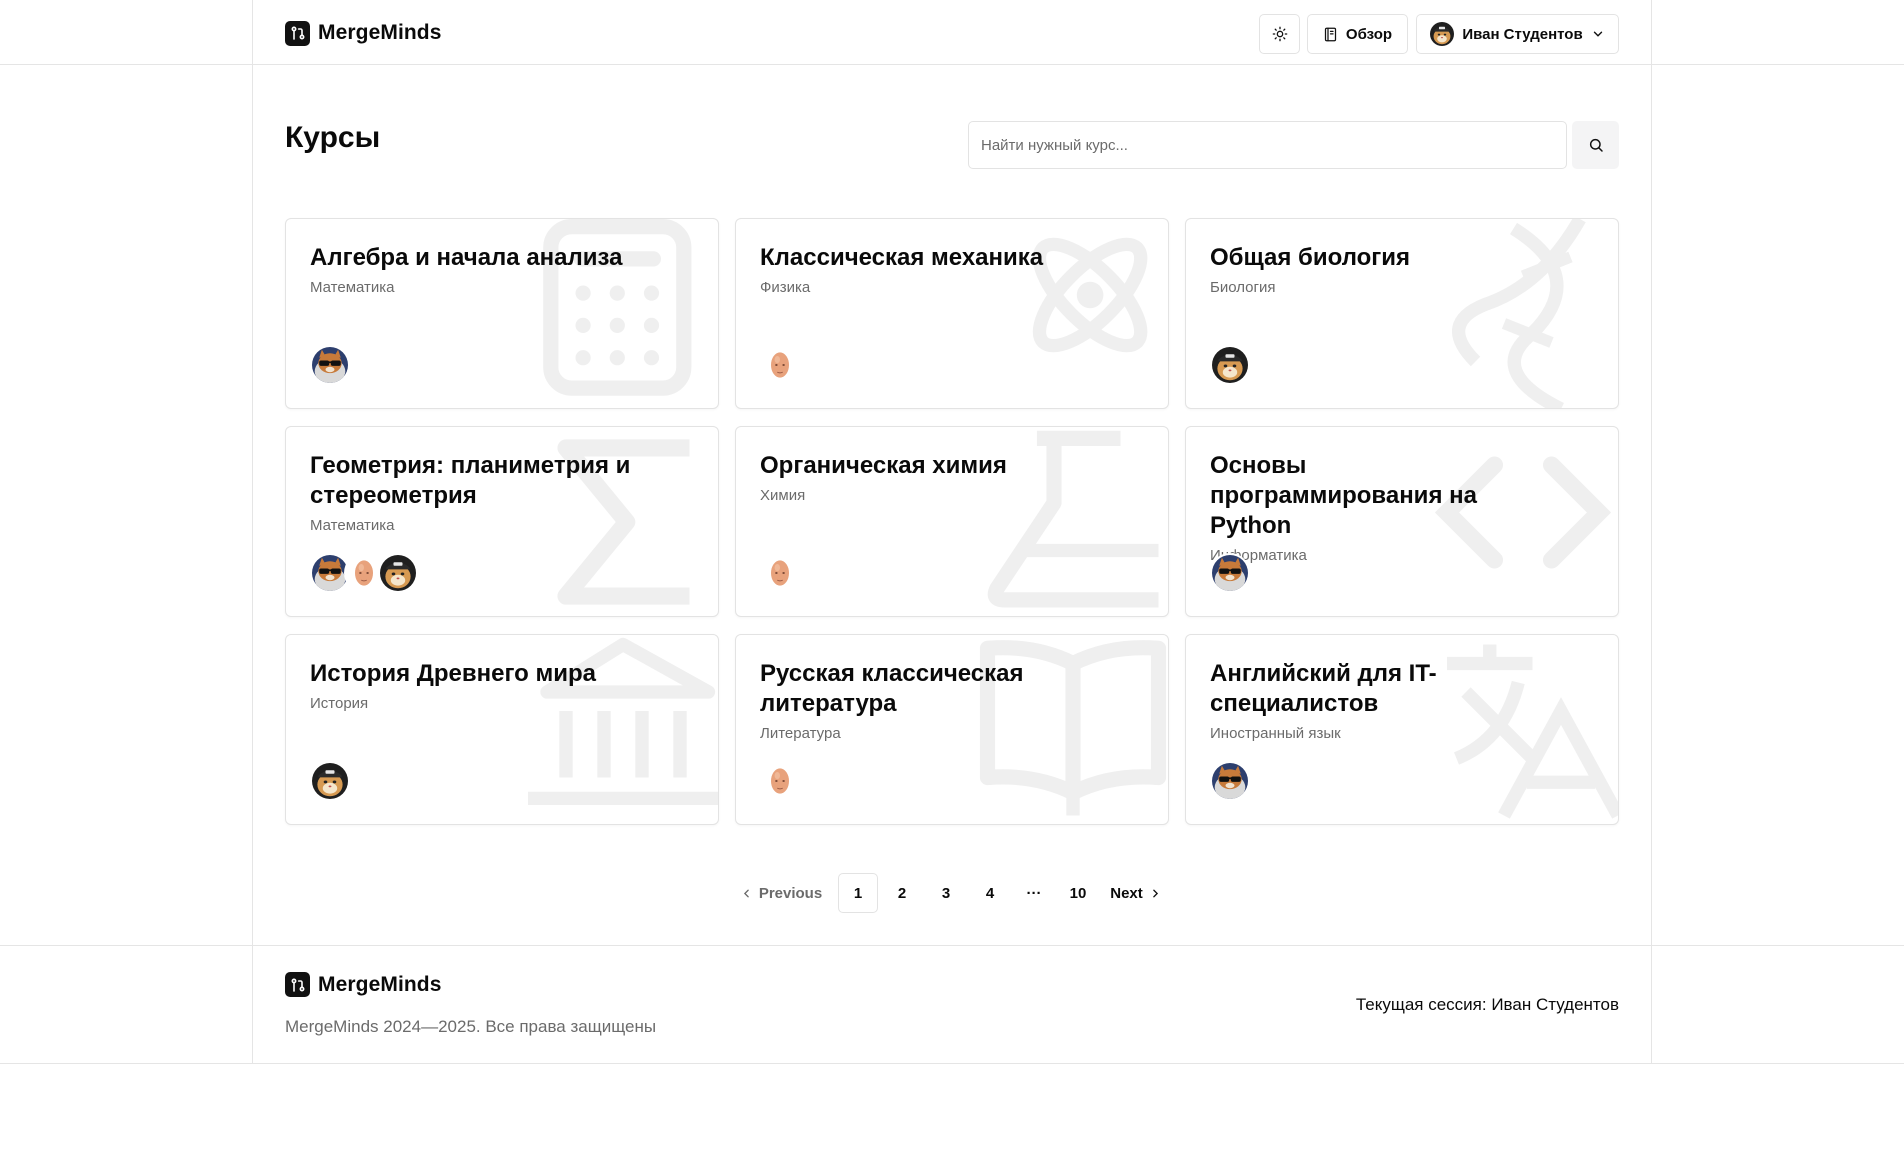 The height and width of the screenshot is (1152, 1904). I want to click on course-card: История Древнего мира История, so click(502, 729).